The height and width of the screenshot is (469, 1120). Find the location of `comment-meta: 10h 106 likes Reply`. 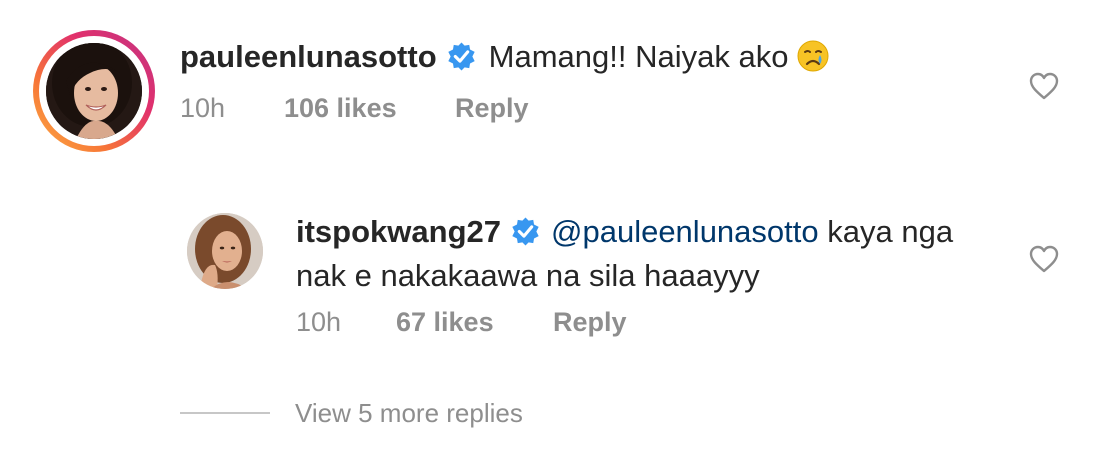

comment-meta: 10h 106 likes Reply is located at coordinates (354, 108).